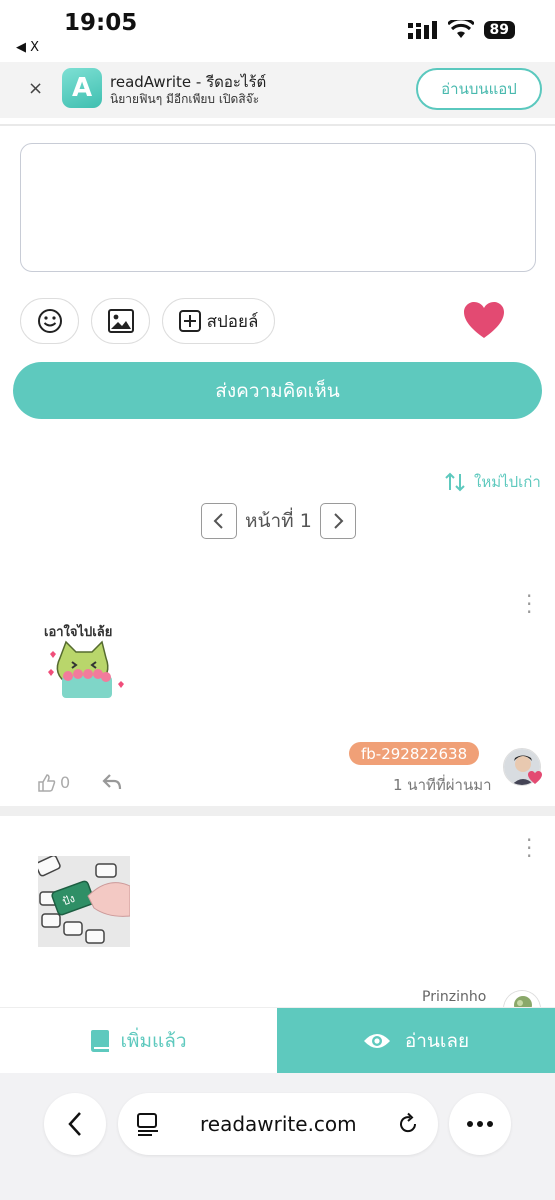 The image size is (555, 1200). Describe the element at coordinates (148, 1124) in the screenshot. I see `reader-icon` at that location.